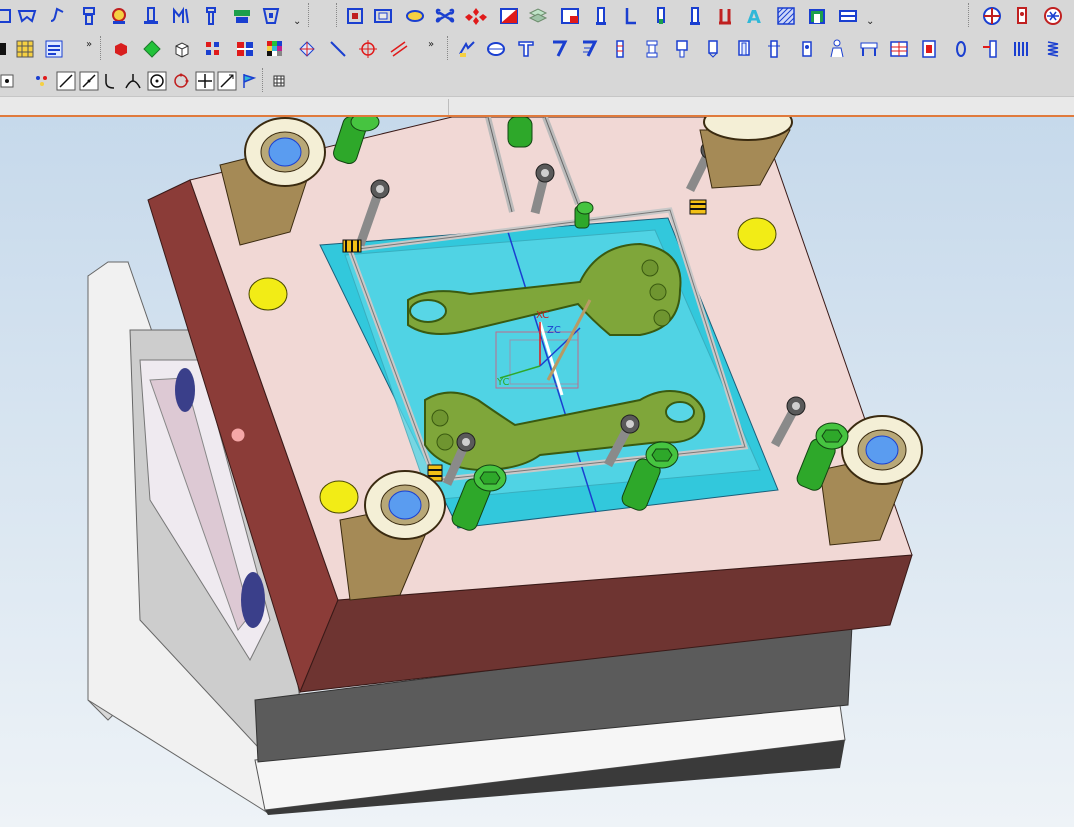 The image size is (1074, 827). Describe the element at coordinates (774, 49) in the screenshot. I see `guide-pin-icon` at that location.